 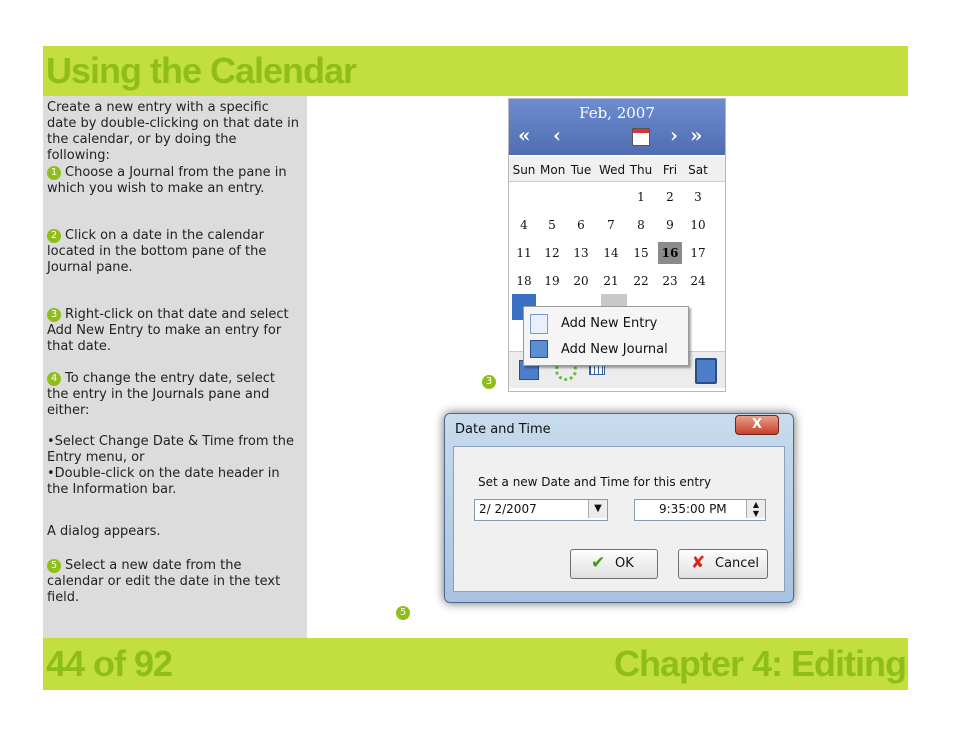 What do you see at coordinates (696, 135) in the screenshot?
I see `next-year-button: »` at bounding box center [696, 135].